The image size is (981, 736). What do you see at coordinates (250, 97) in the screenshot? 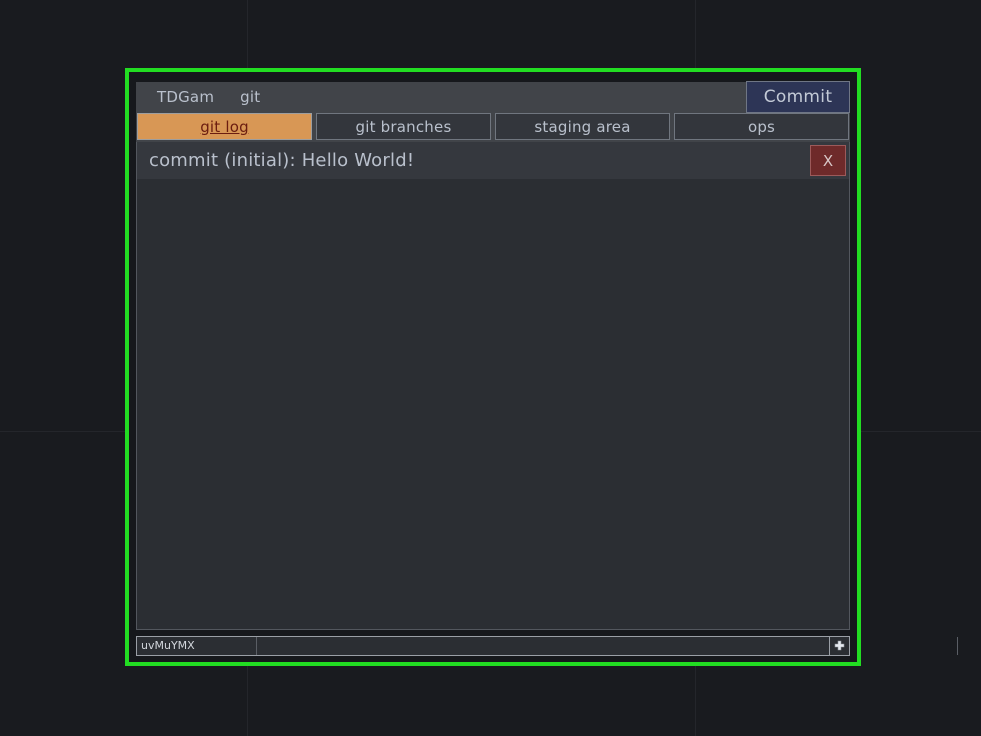
I see `menu-item-git: git` at bounding box center [250, 97].